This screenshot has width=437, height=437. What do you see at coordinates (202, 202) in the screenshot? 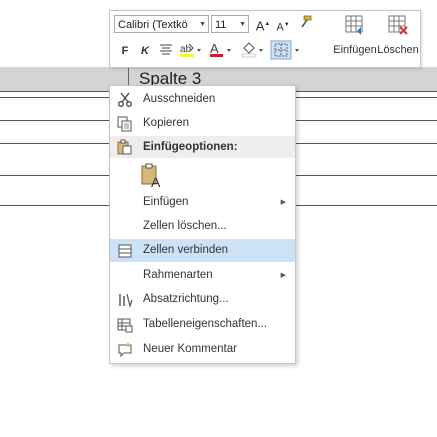
I see `menu-item-insert: Einfügen ▶` at bounding box center [202, 202].